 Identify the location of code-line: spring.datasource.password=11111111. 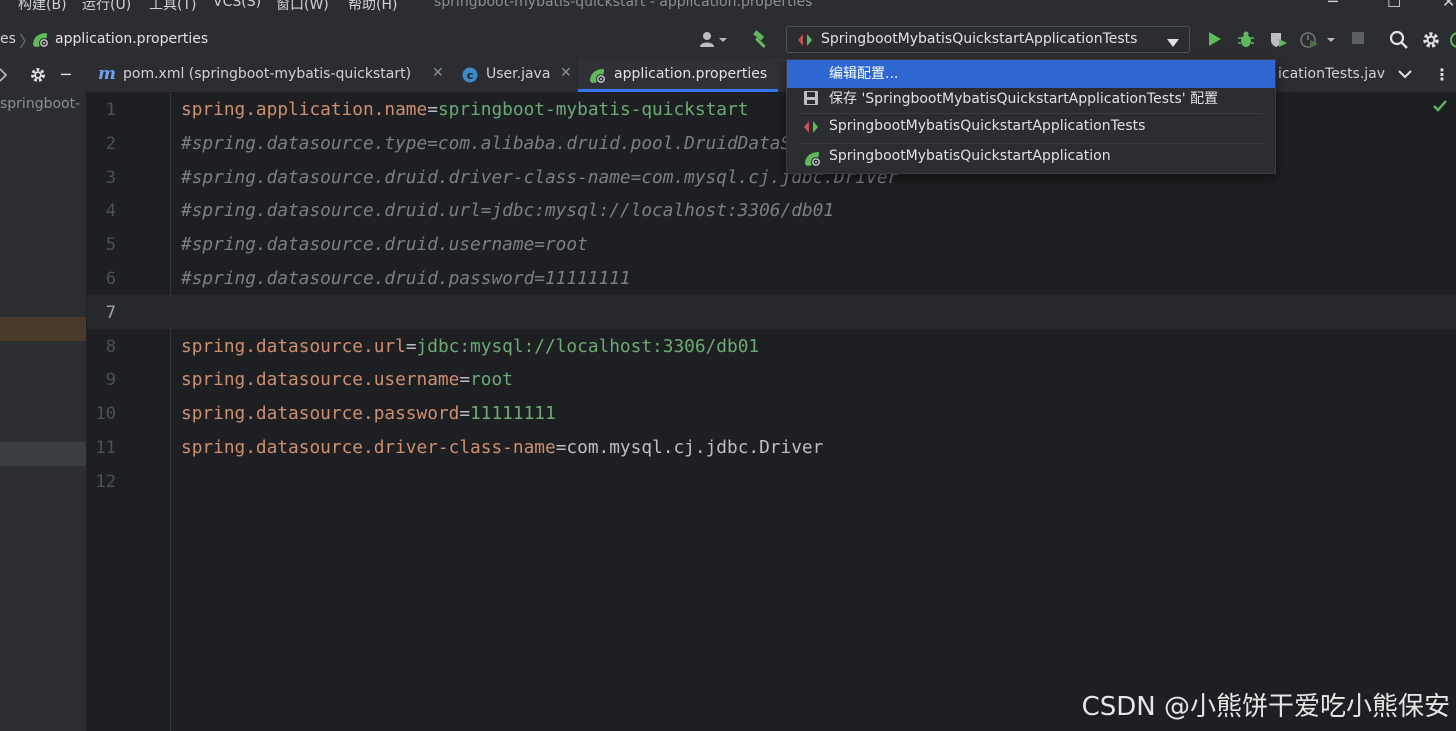
(368, 413).